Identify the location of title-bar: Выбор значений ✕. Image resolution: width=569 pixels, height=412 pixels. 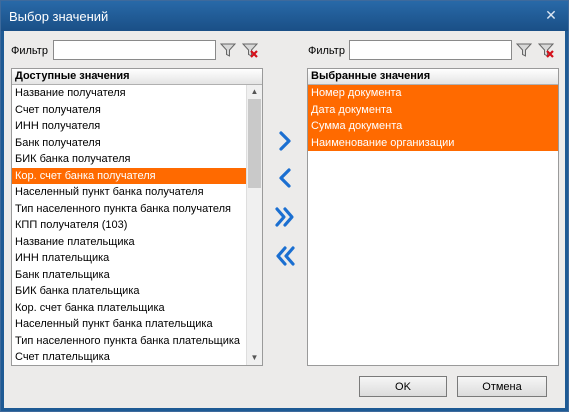
(284, 16).